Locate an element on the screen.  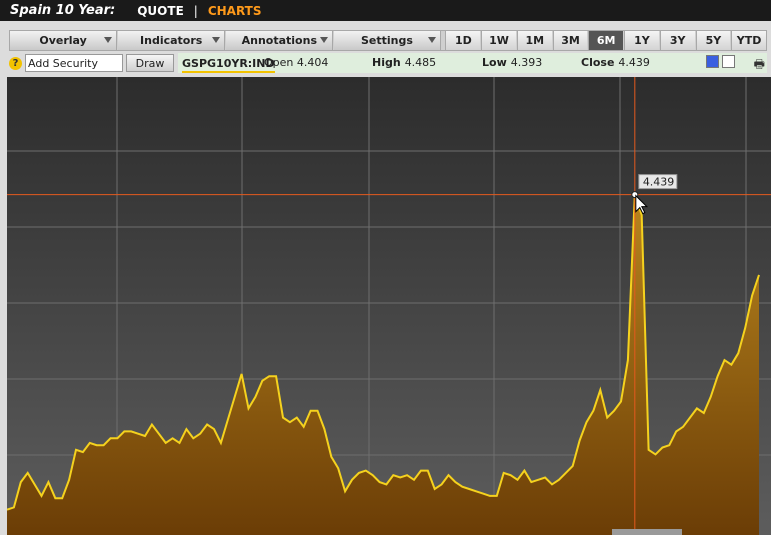
range-3m-button: 3M is located at coordinates (570, 40).